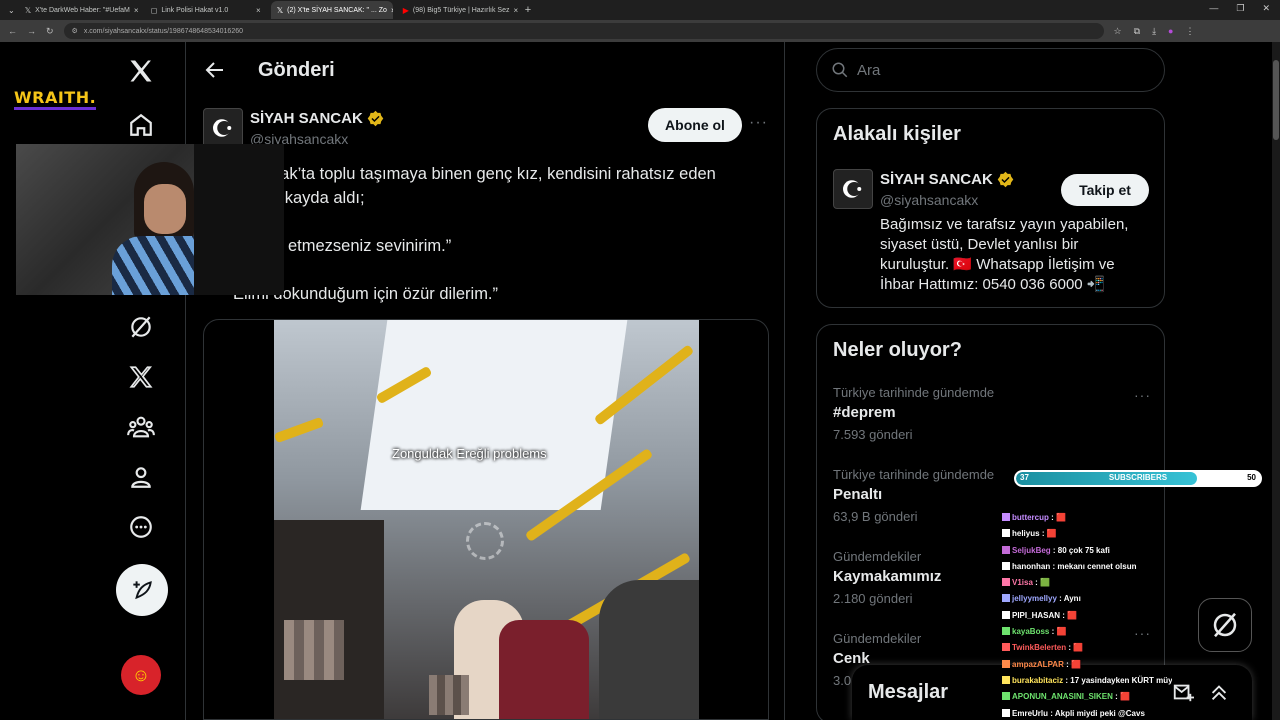 The image size is (1280, 720). What do you see at coordinates (1154, 31) in the screenshot?
I see `download-icon: ⤓` at bounding box center [1154, 31].